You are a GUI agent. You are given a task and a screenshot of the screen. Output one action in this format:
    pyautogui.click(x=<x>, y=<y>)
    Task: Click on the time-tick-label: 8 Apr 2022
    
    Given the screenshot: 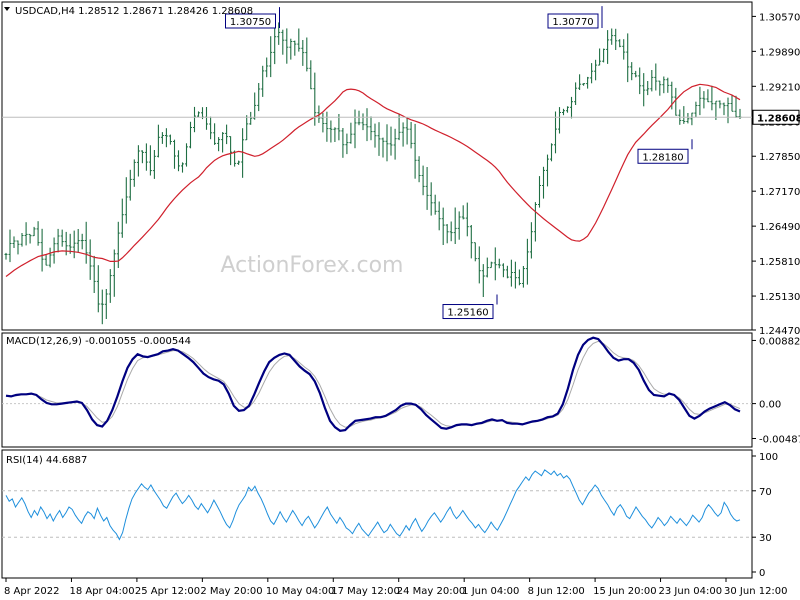 What is the action you would take?
    pyautogui.click(x=31, y=591)
    